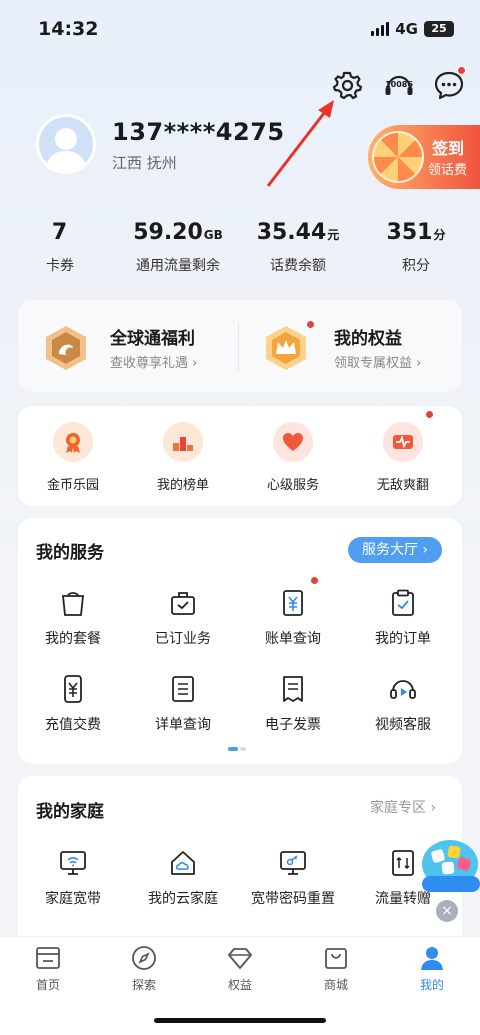  I want to click on stat-label: 卡券, so click(60, 266).